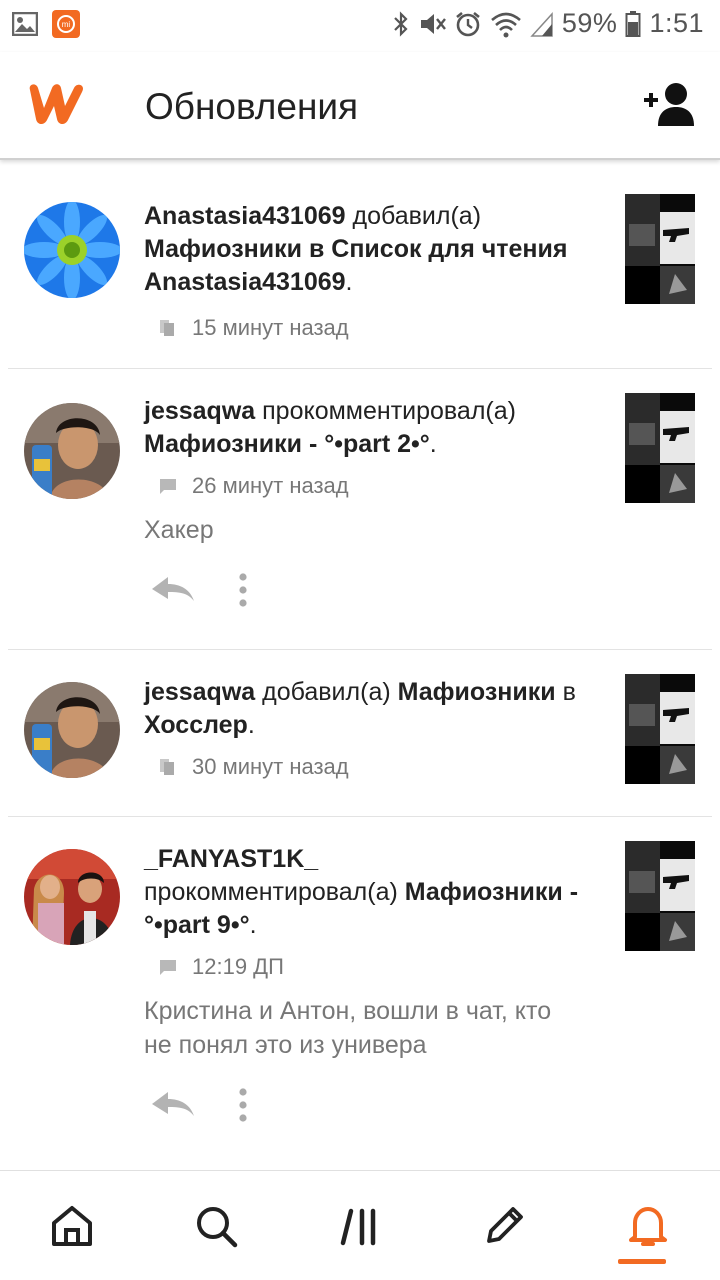  I want to click on bottom-navigation, so click(360, 1225).